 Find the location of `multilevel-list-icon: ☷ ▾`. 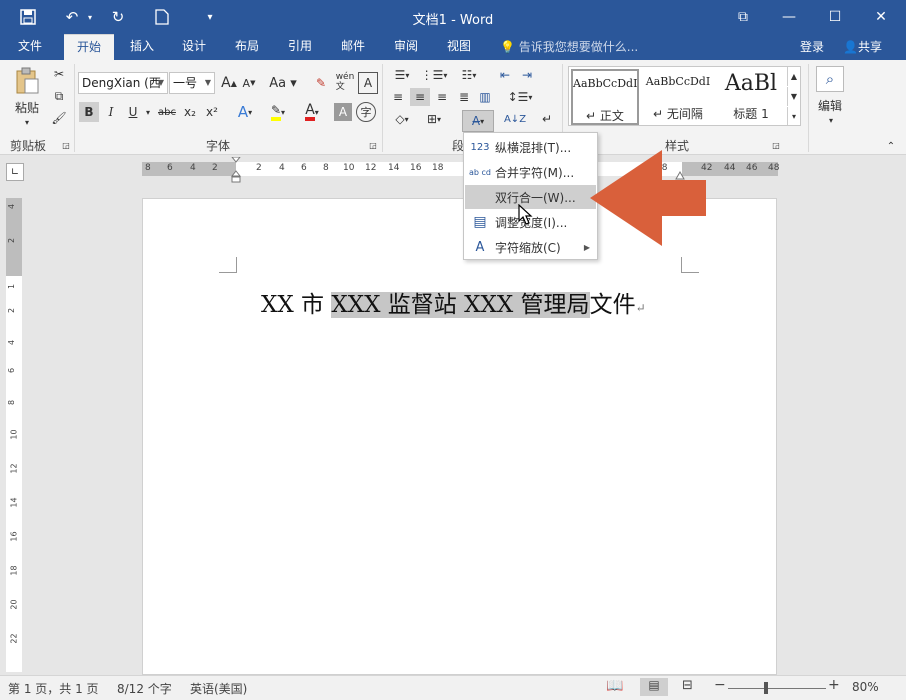

multilevel-list-icon: ☷ ▾ is located at coordinates (469, 75).